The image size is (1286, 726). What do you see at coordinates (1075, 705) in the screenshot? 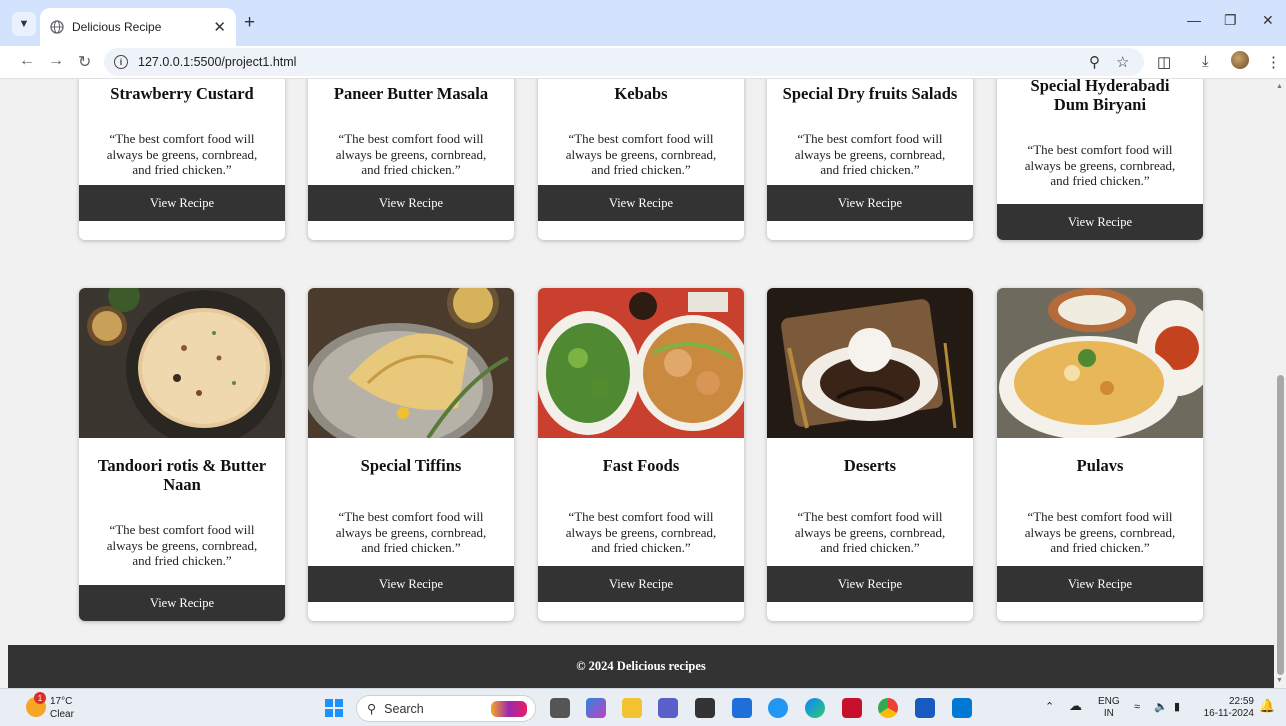
I see `onedrive-cloud-icon: ☁` at bounding box center [1075, 705].